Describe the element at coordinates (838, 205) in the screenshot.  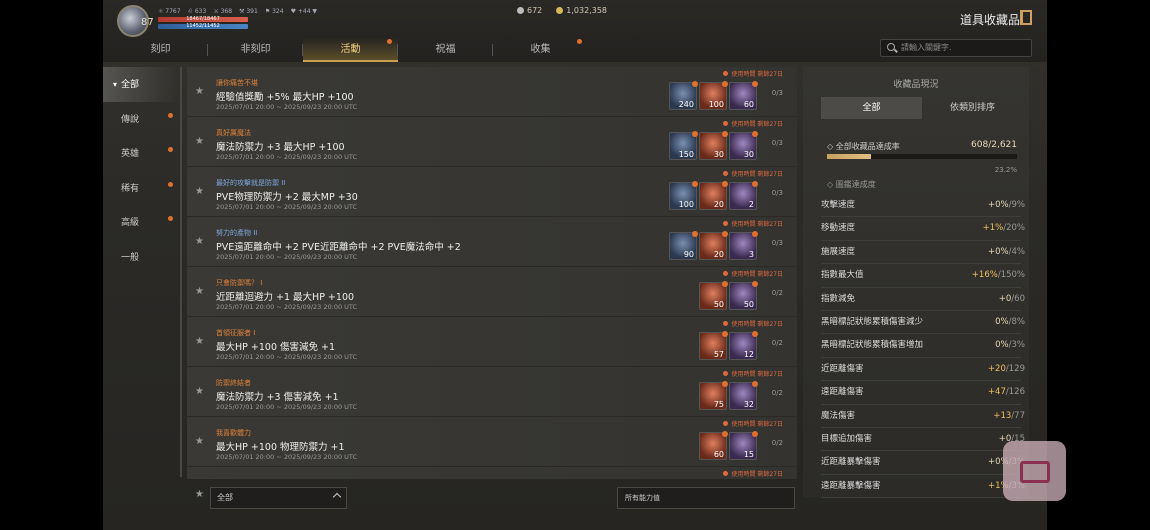
I see `stat-name: 攻擊速度` at that location.